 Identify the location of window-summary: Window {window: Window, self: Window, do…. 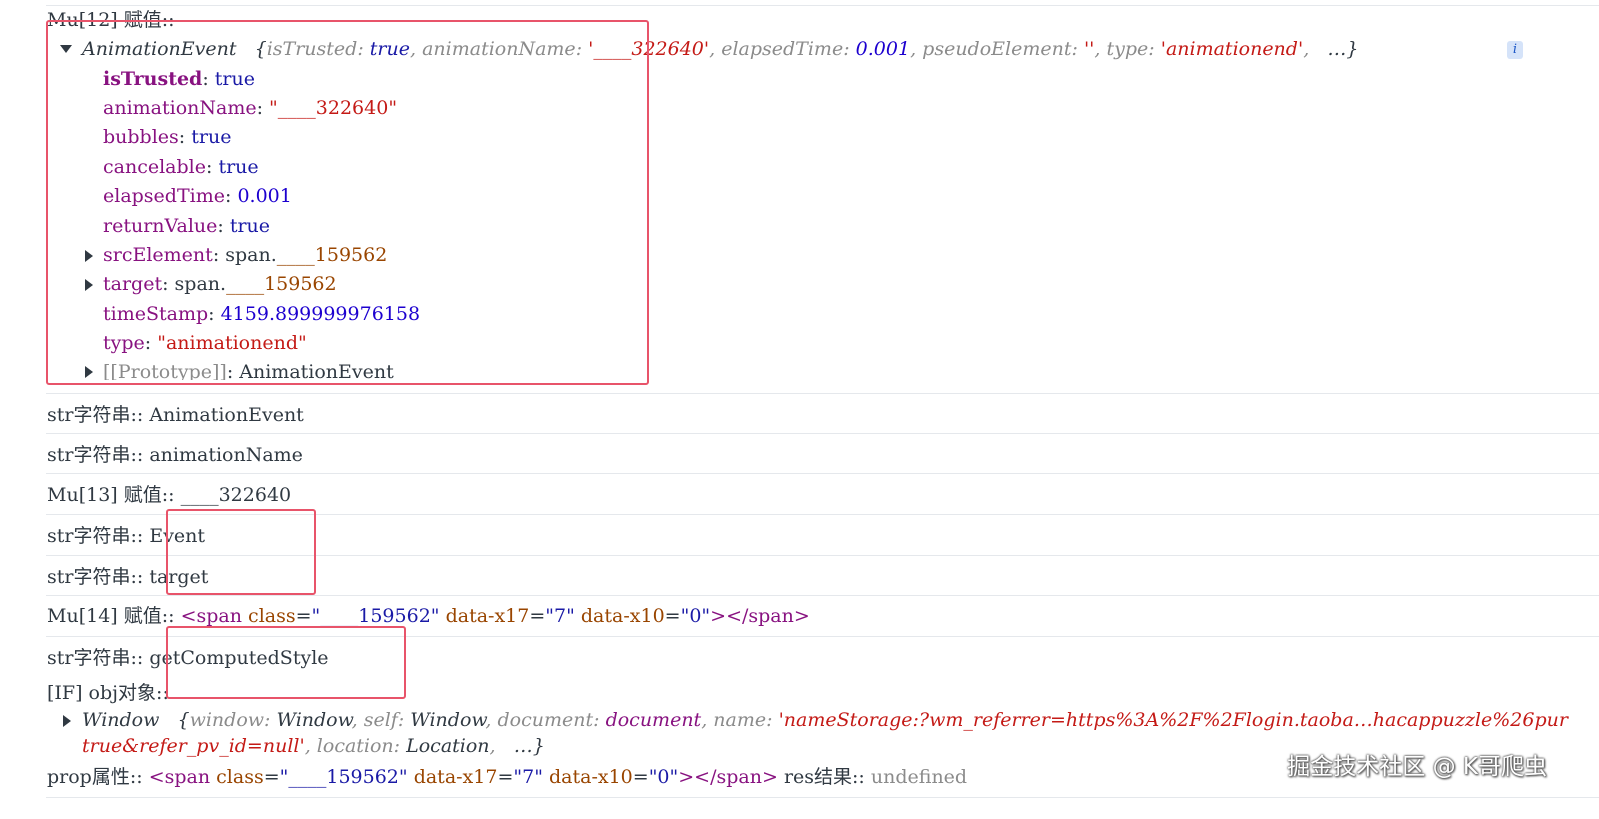
(840, 720).